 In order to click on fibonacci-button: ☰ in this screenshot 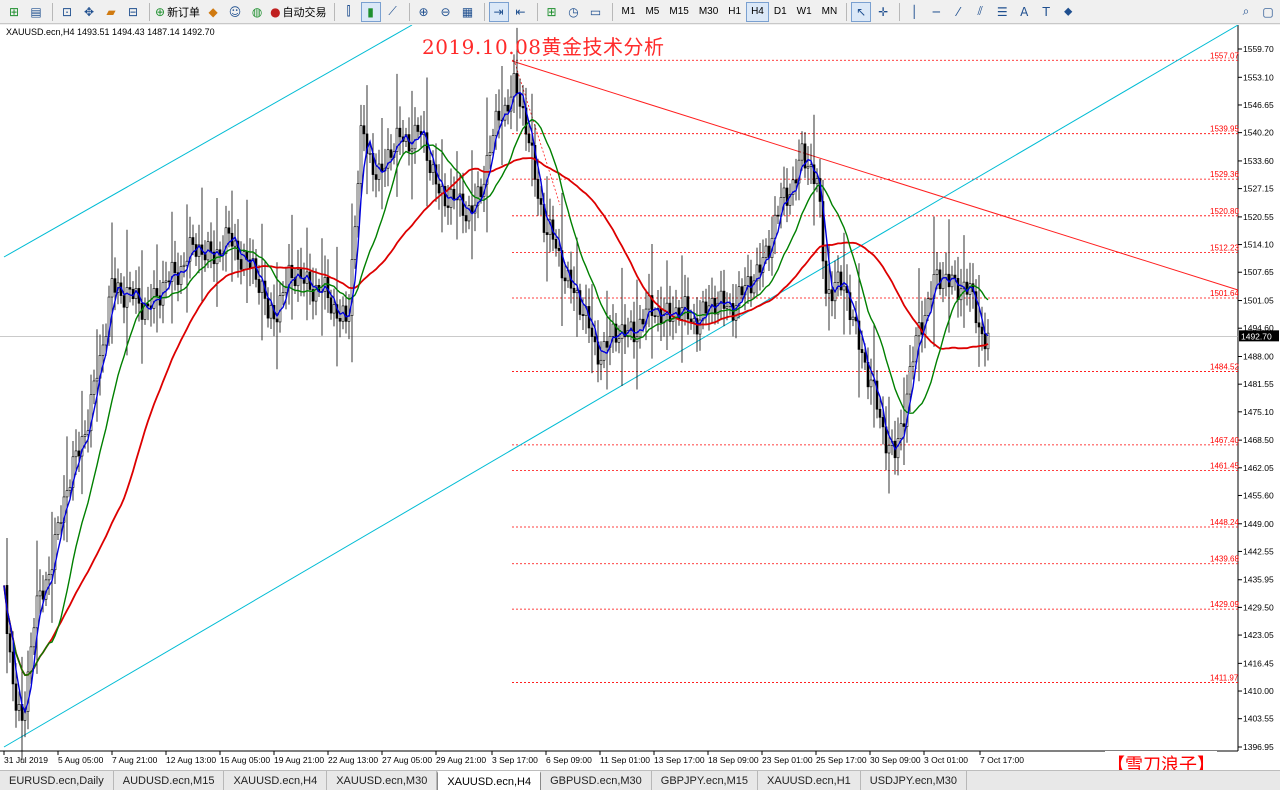, I will do `click(1002, 12)`.